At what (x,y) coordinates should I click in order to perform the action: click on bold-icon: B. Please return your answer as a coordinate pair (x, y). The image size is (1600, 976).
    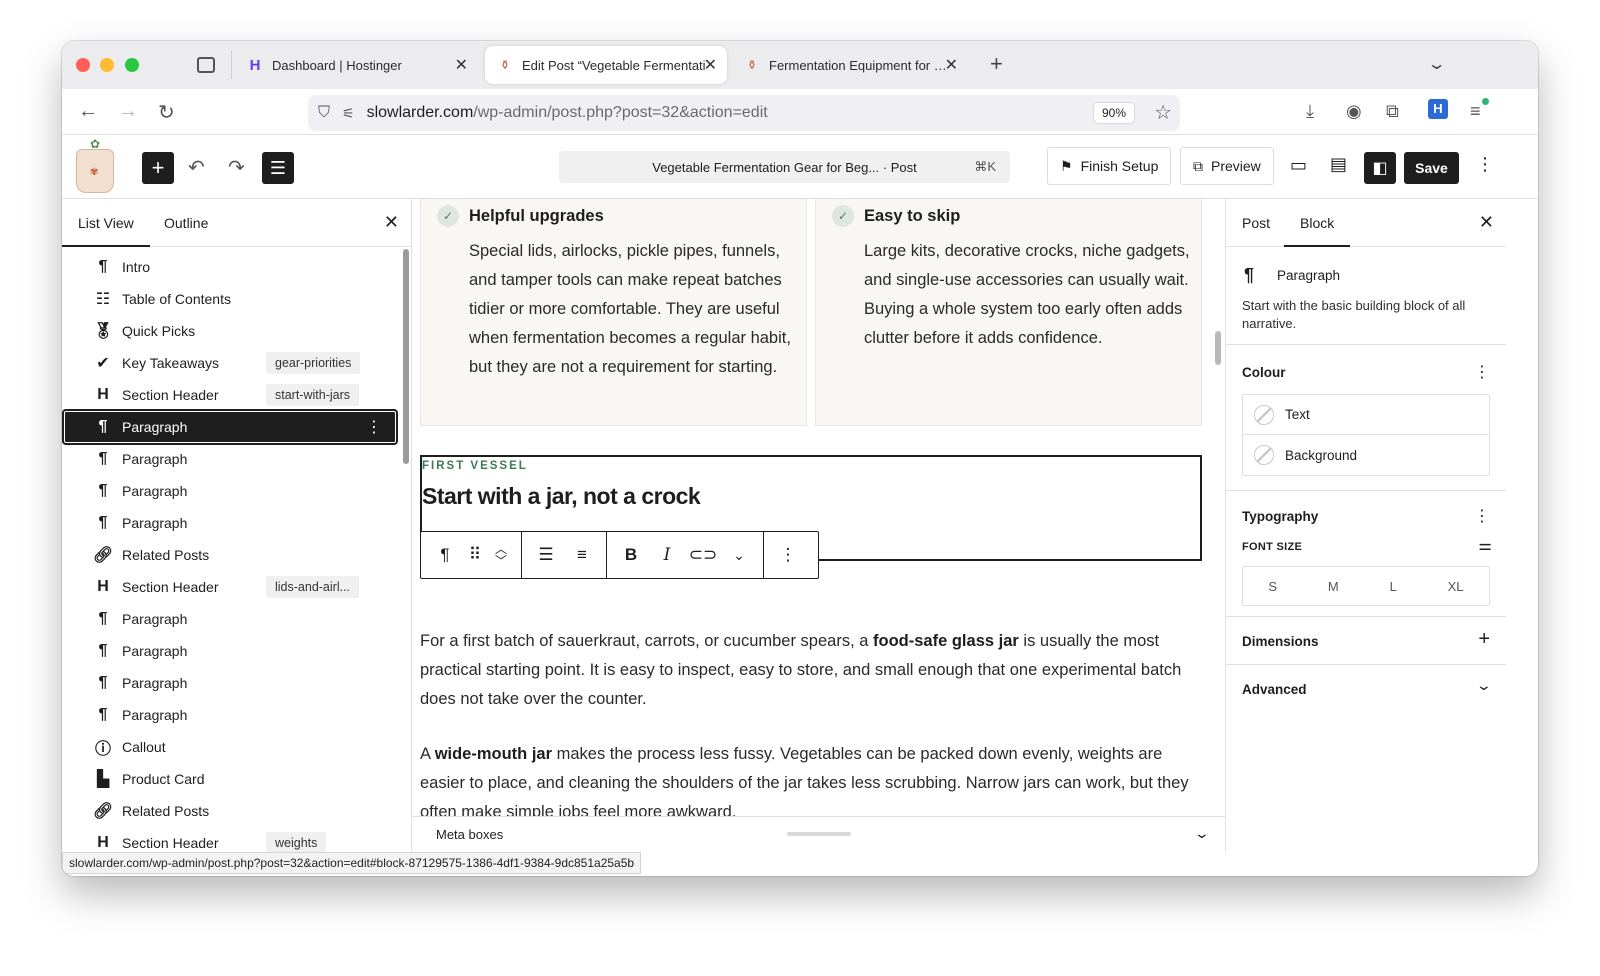
    Looking at the image, I should click on (631, 555).